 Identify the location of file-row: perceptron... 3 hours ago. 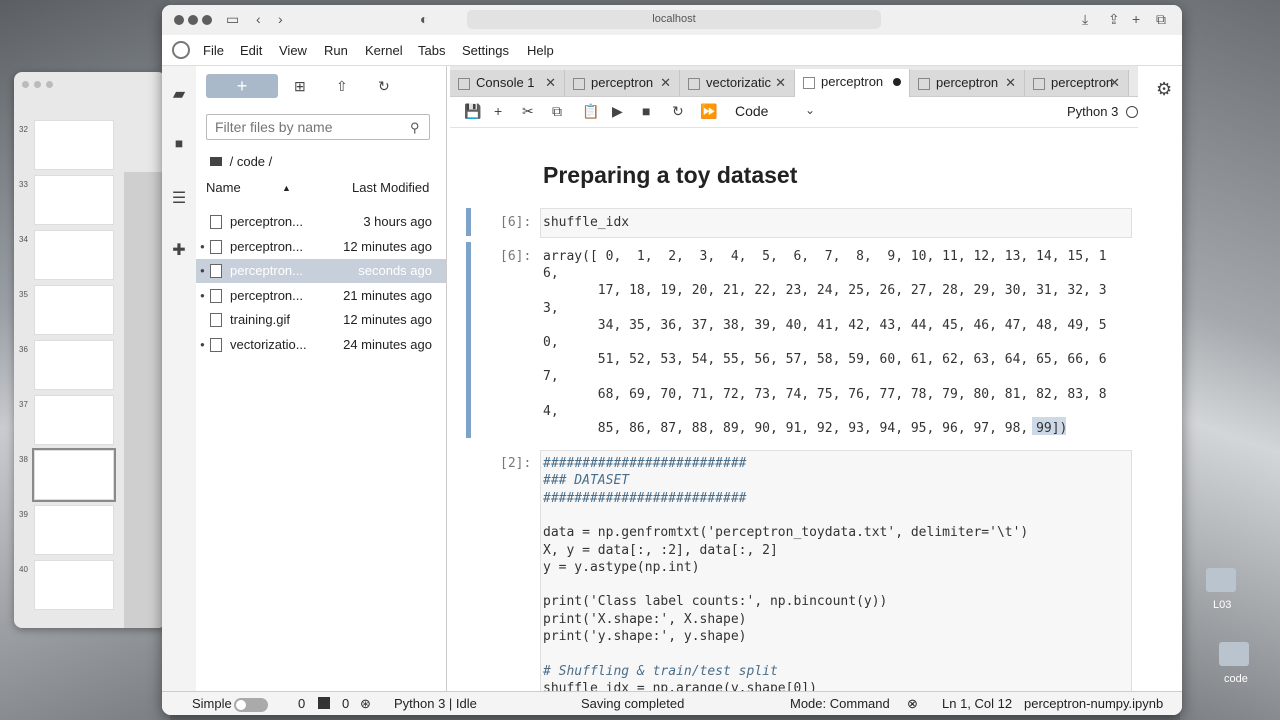
(321, 222).